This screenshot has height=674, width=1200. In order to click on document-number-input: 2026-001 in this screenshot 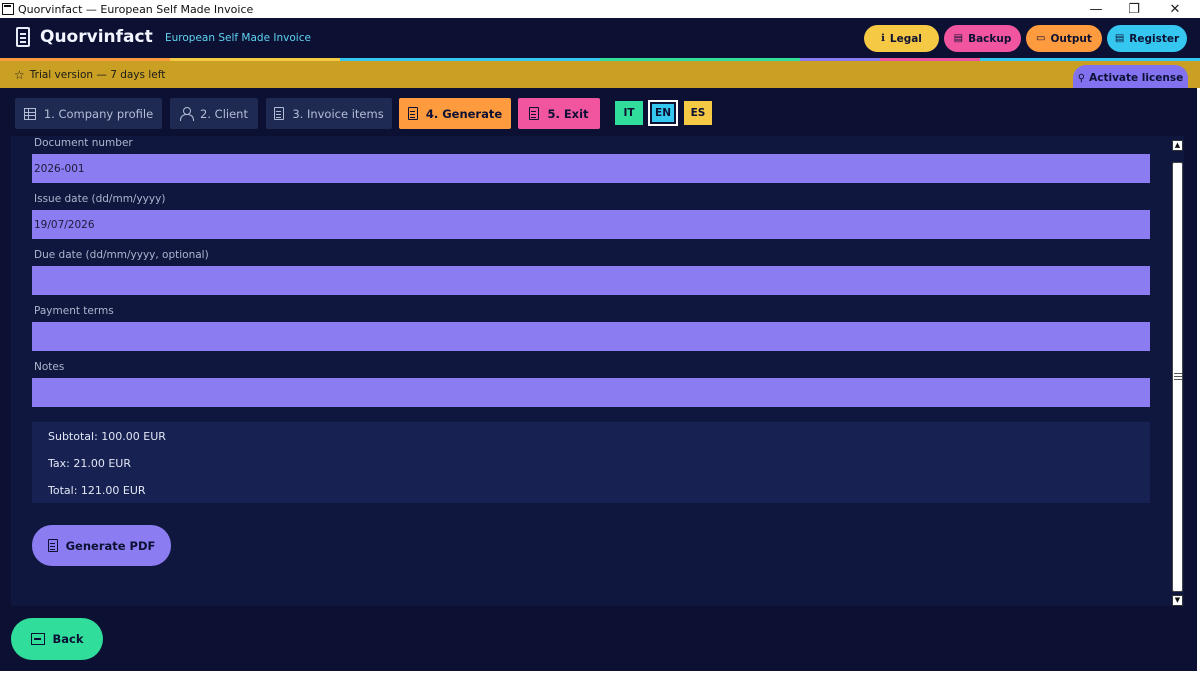, I will do `click(591, 168)`.